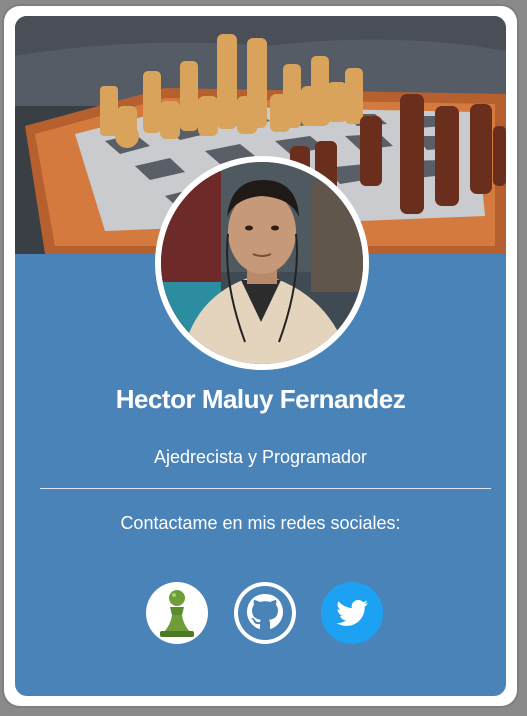  What do you see at coordinates (260, 399) in the screenshot?
I see `profile-name: Hector Maluy Fernandez` at bounding box center [260, 399].